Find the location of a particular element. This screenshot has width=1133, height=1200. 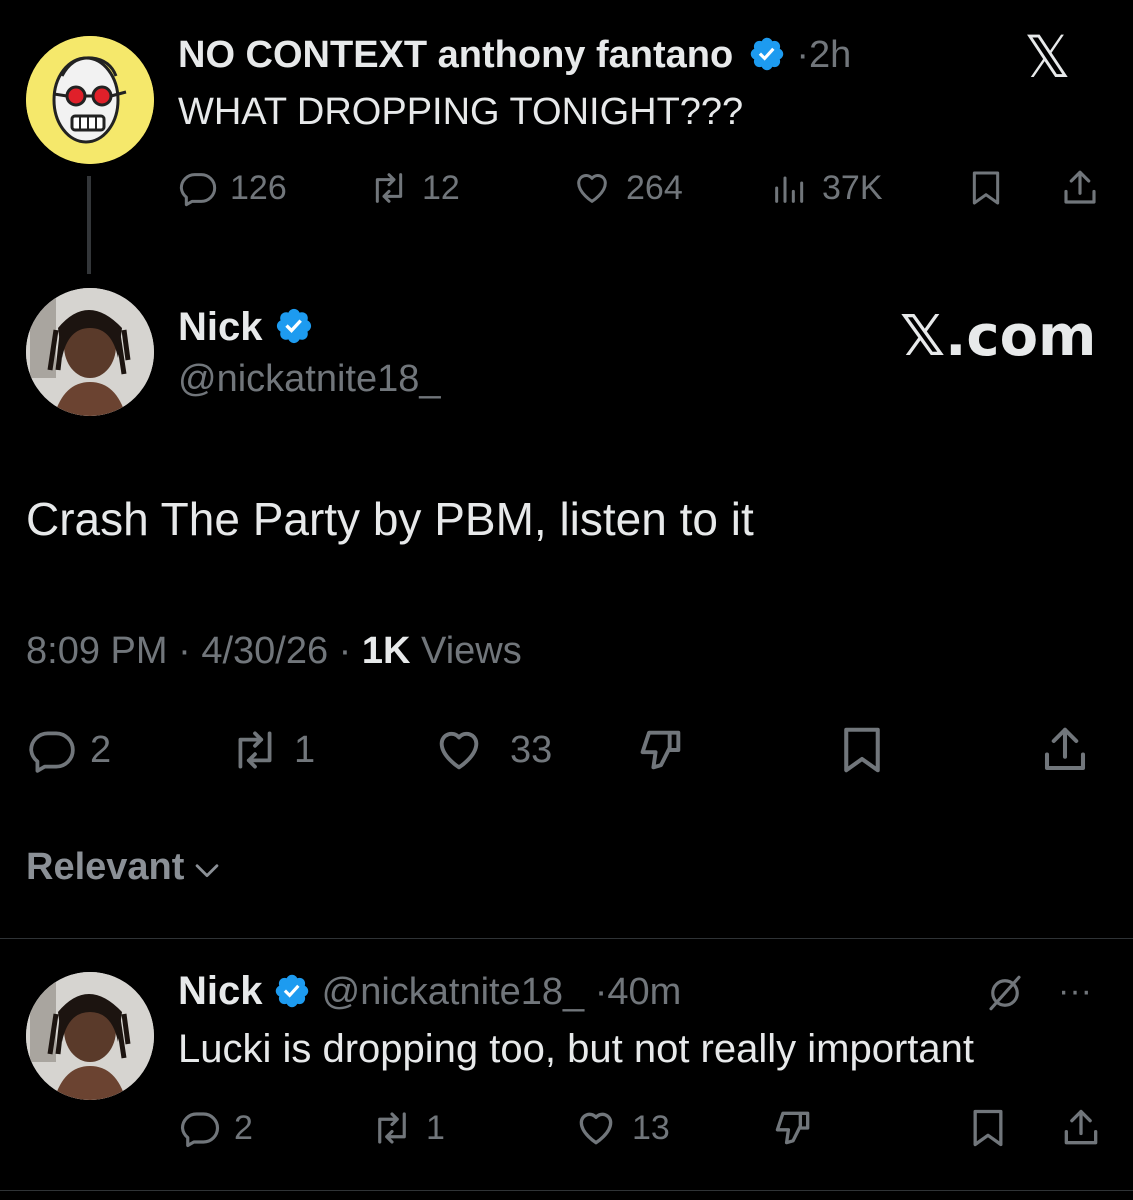

main-name-row: Nick is located at coordinates (246, 327).